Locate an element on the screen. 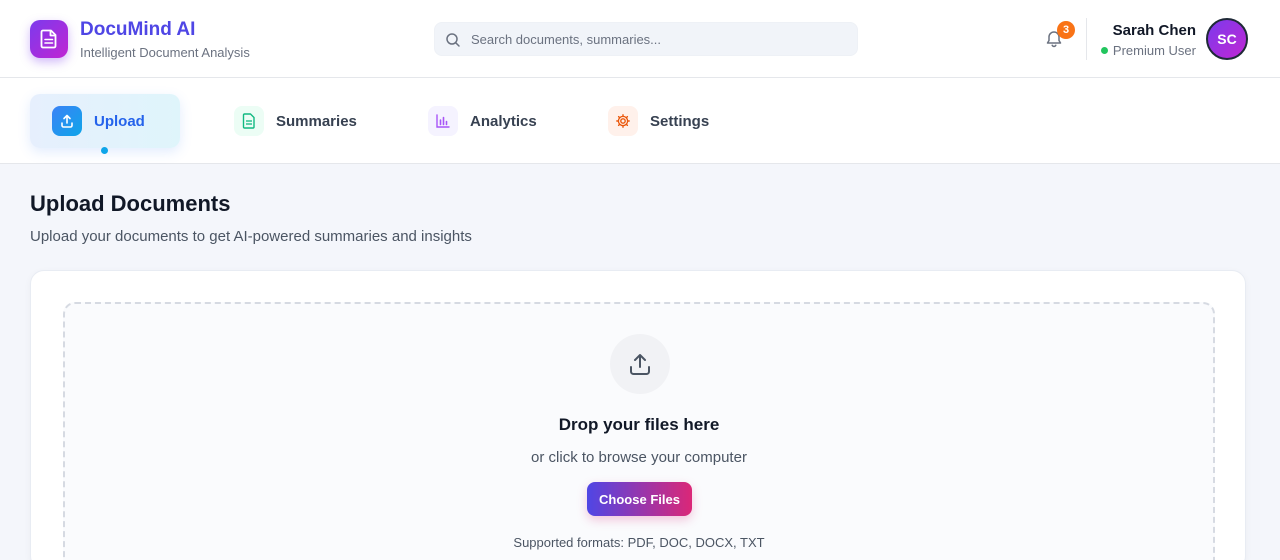 Image resolution: width=1280 pixels, height=560 pixels. brand-name: DocuMind AI is located at coordinates (137, 30).